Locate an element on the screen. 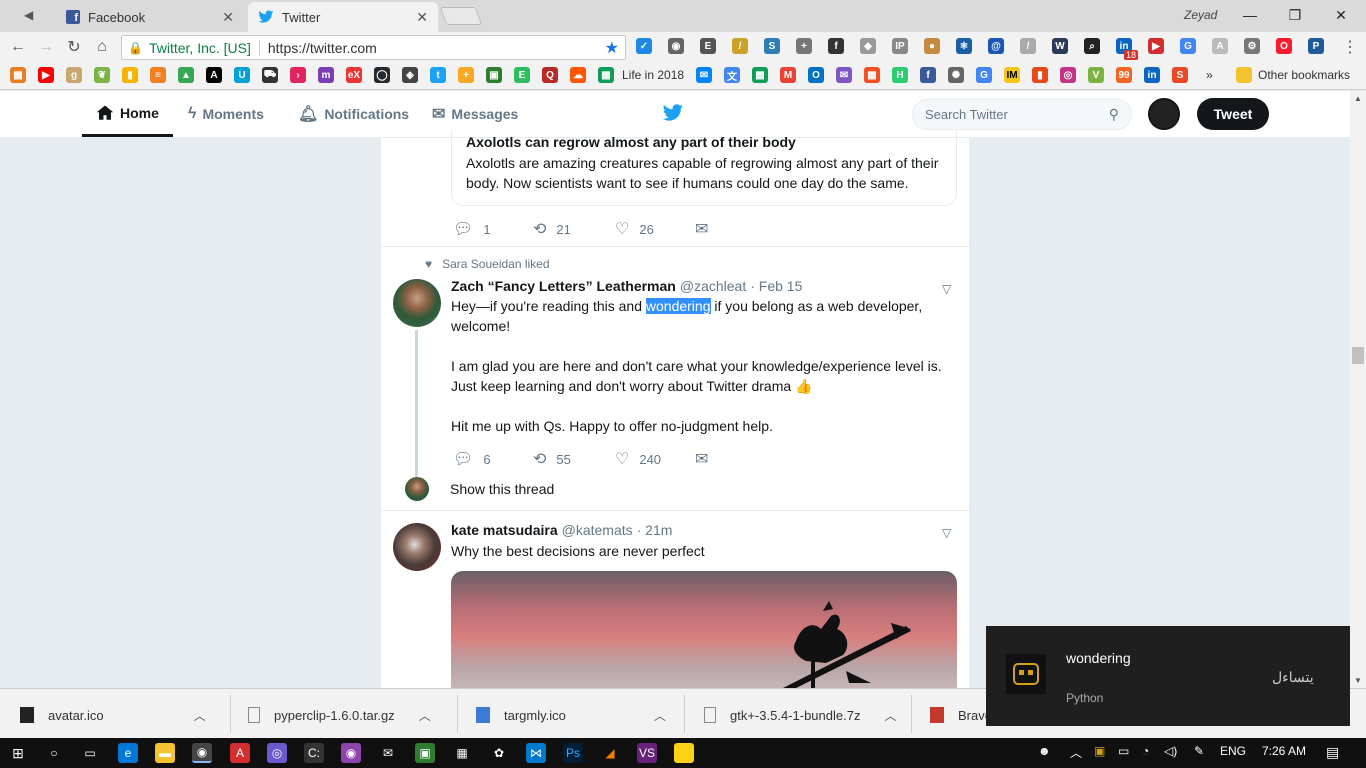  terminal-icon: C: is located at coordinates (314, 753).